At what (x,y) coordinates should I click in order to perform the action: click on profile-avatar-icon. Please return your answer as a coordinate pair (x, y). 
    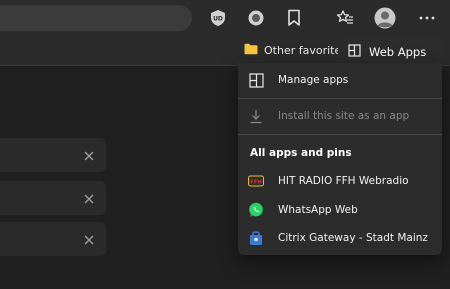
    Looking at the image, I should click on (385, 18).